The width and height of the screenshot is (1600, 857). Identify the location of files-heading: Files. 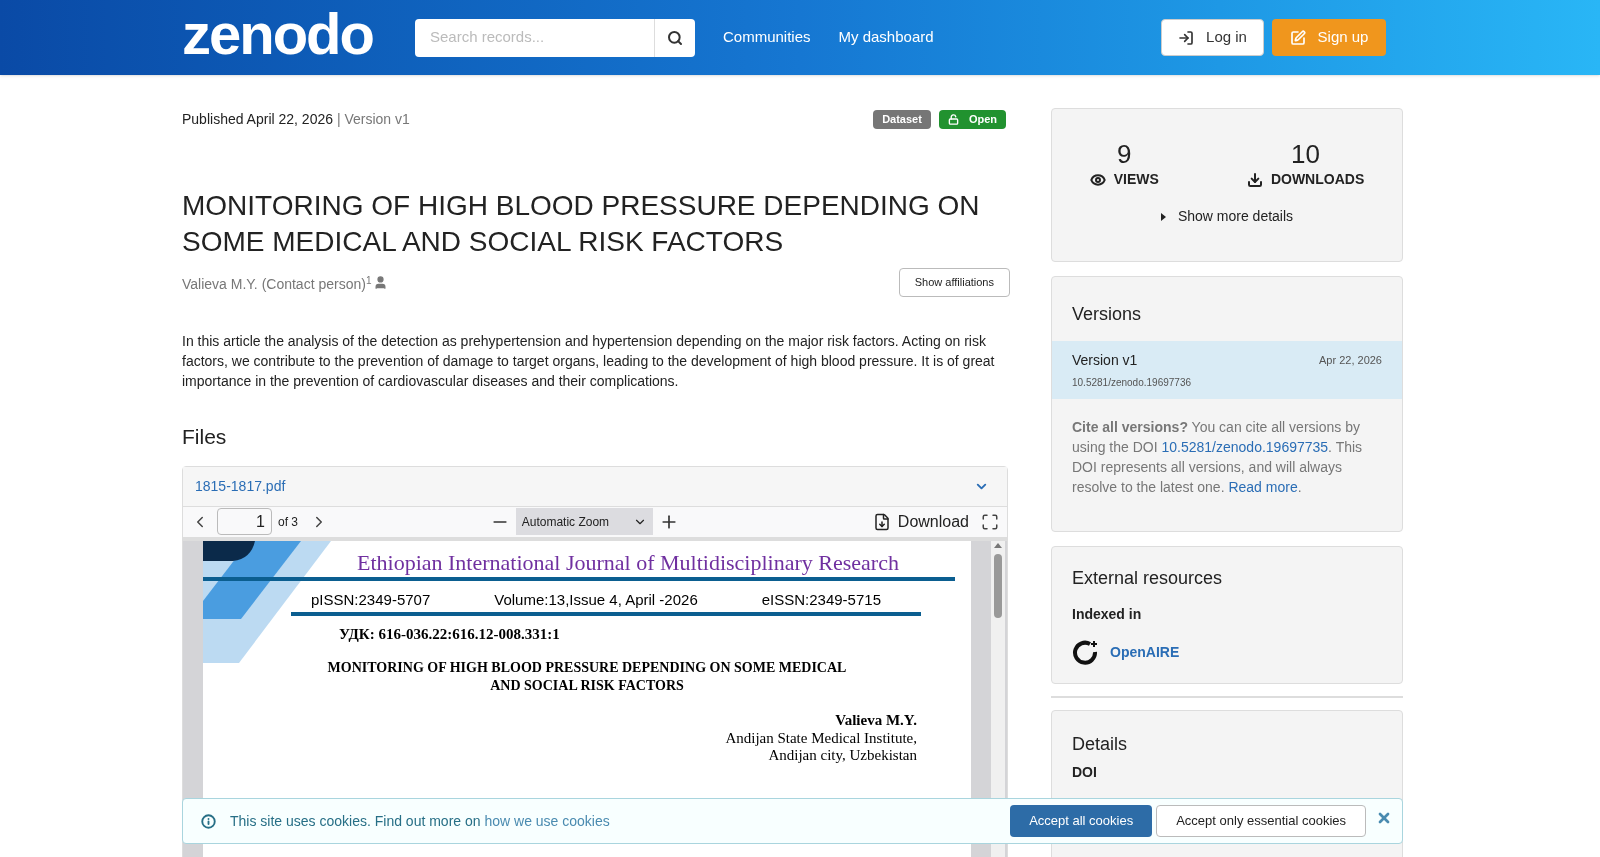
(205, 437).